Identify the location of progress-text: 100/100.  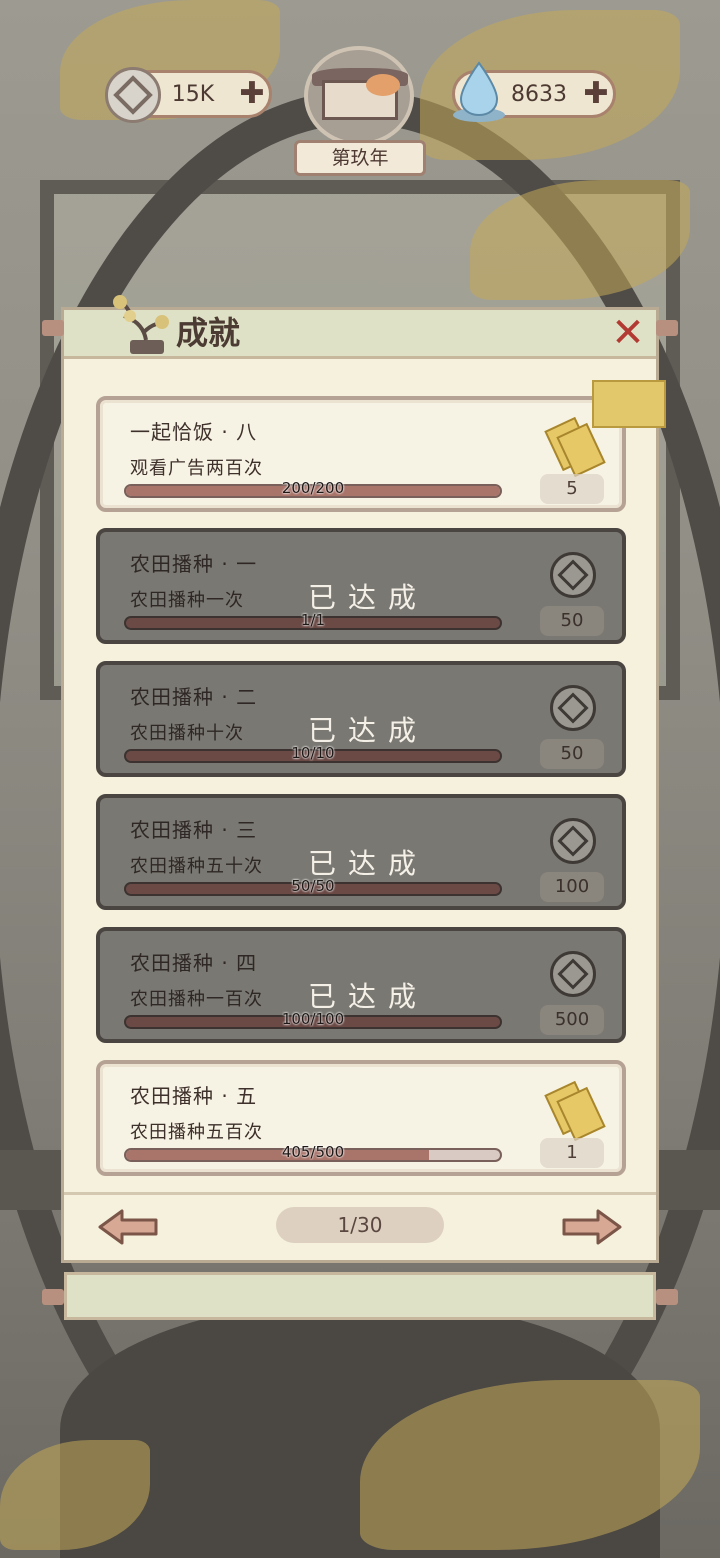
(313, 1019).